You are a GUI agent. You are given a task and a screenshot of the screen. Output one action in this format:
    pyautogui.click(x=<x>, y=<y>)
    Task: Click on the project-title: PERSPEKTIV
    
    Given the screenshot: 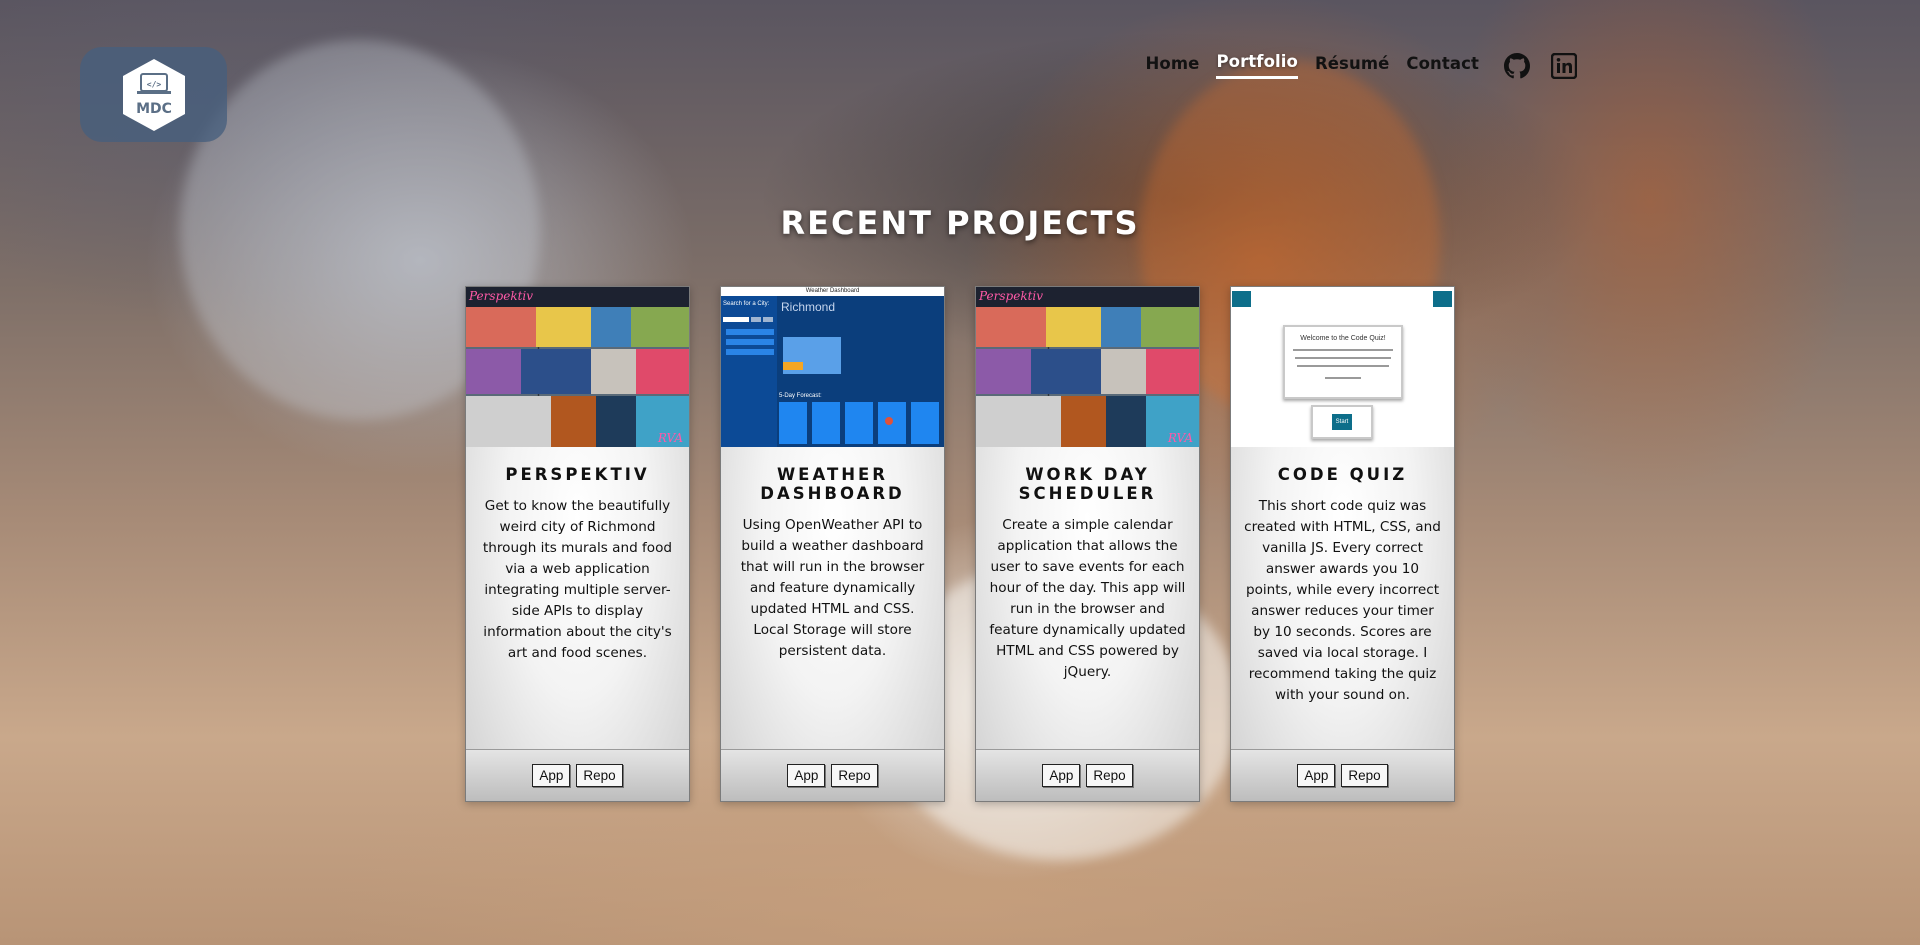 What is the action you would take?
    pyautogui.click(x=577, y=474)
    